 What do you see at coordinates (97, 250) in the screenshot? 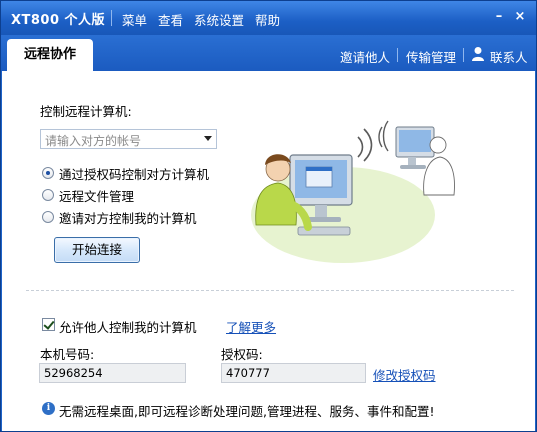
I see `start-connect-button: 开始连接` at bounding box center [97, 250].